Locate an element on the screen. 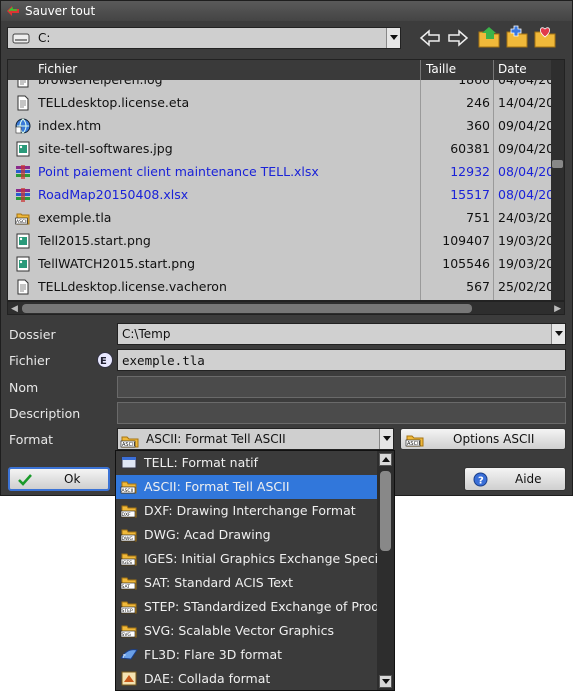 The width and height of the screenshot is (573, 691). file-size: 751 is located at coordinates (478, 217).